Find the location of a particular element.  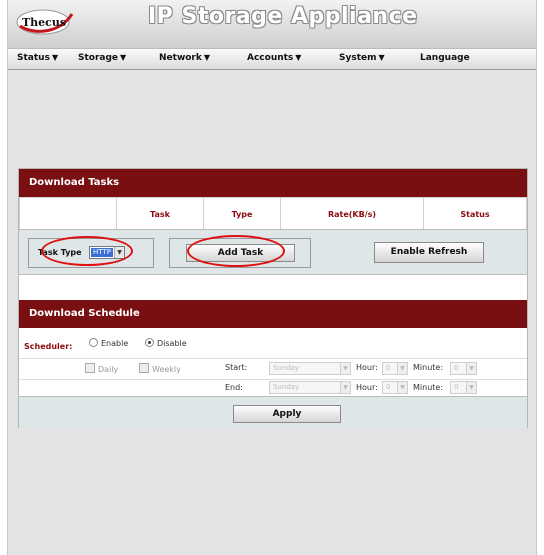

start-day-select: Sunday ▼ is located at coordinates (310, 368).